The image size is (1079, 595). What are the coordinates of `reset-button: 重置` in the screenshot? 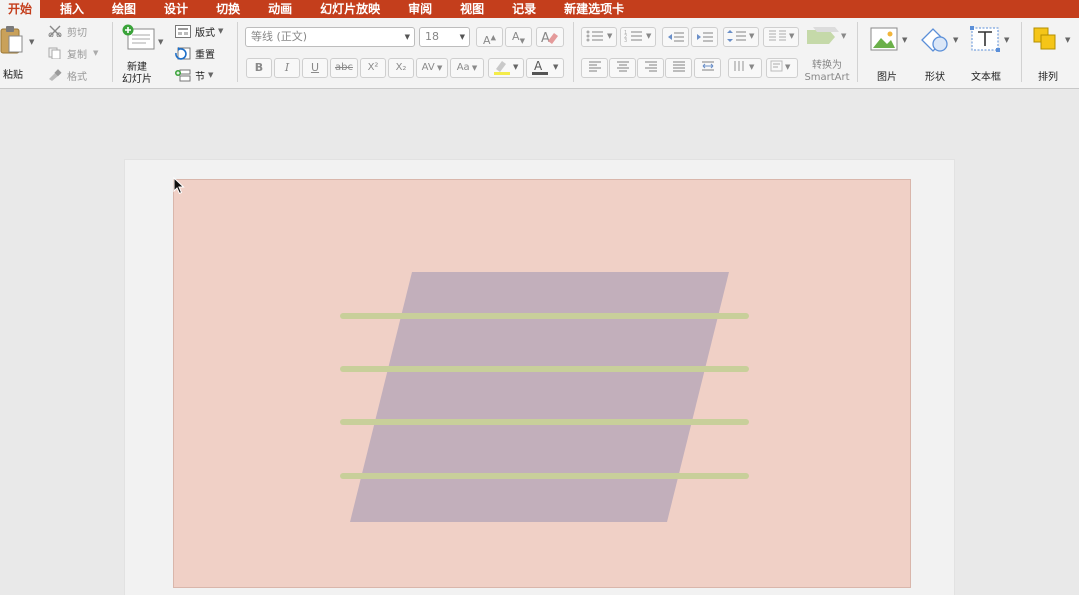 It's located at (195, 53).